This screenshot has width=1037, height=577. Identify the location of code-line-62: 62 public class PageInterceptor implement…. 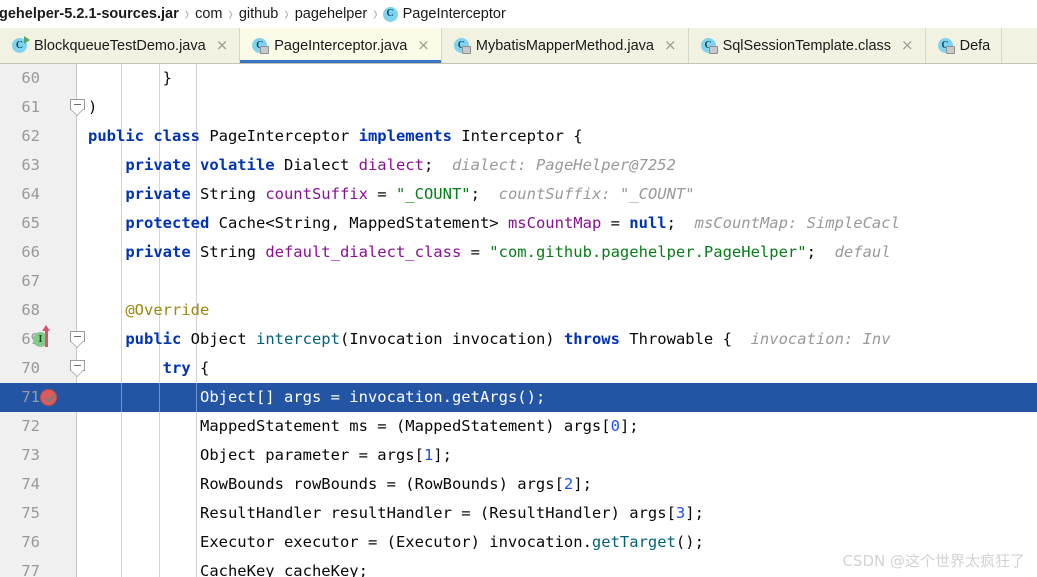
(518, 136).